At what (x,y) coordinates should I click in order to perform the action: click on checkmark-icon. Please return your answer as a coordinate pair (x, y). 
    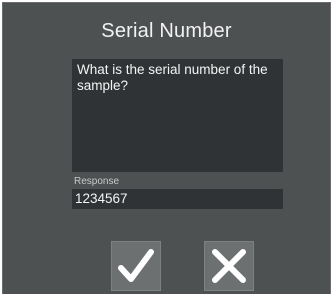
    Looking at the image, I should click on (136, 265).